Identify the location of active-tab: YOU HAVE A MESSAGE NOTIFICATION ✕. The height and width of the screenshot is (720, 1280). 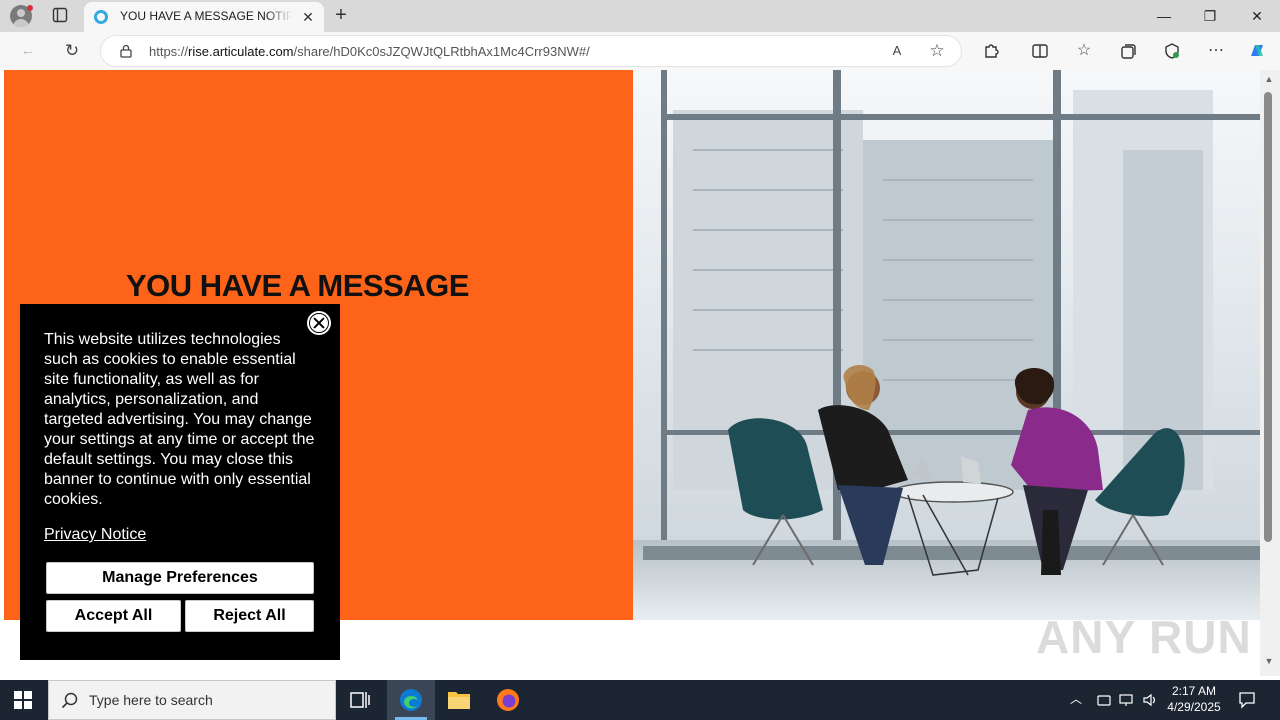
(204, 17).